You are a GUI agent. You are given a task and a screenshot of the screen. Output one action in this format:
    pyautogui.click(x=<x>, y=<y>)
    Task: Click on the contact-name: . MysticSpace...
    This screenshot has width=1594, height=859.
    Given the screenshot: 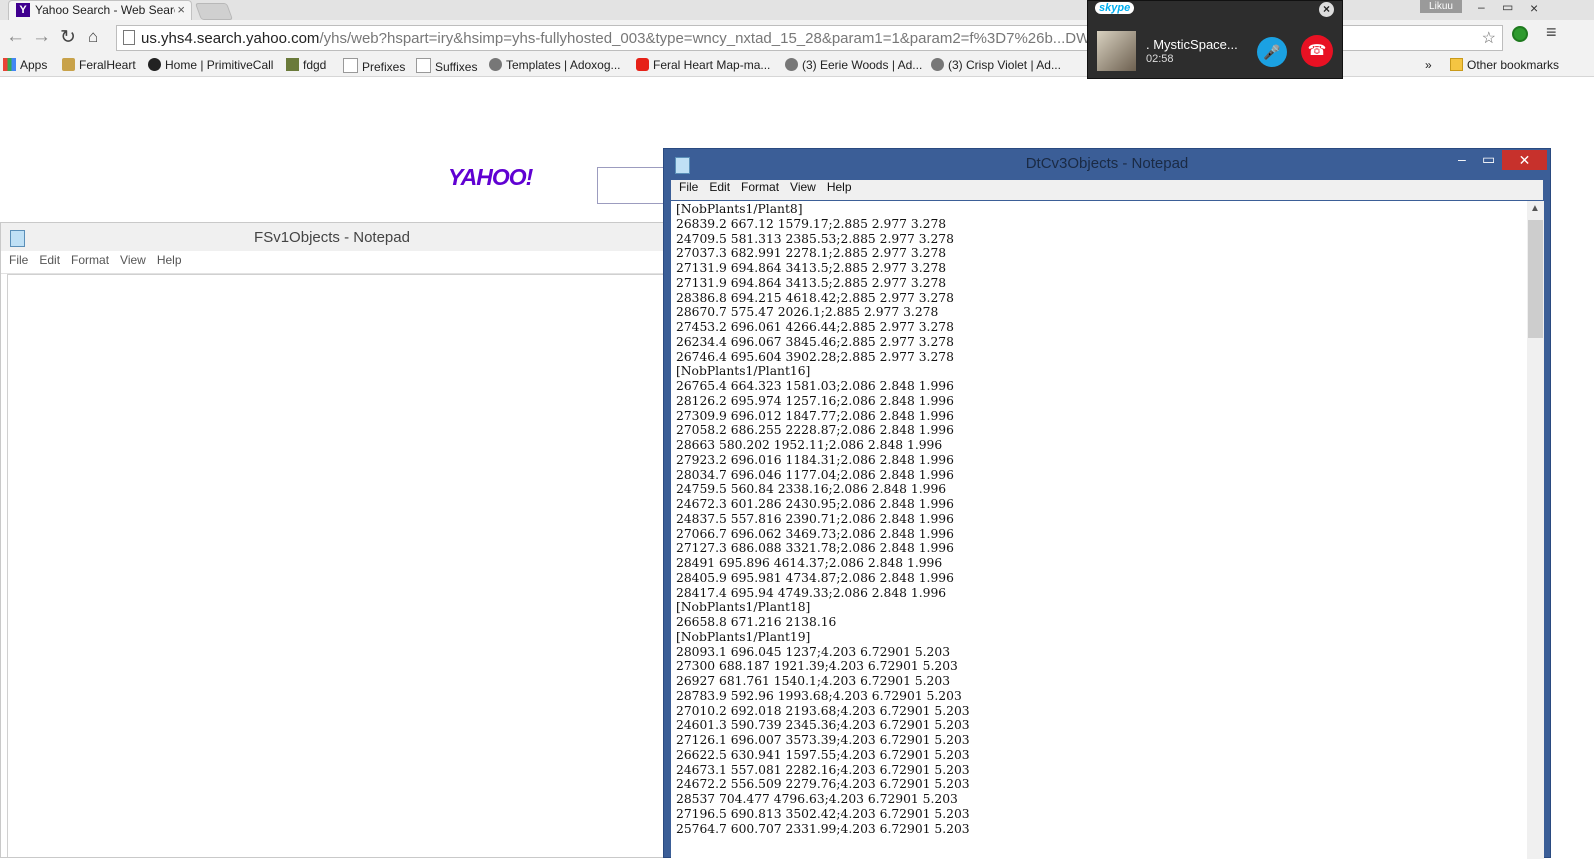 What is the action you would take?
    pyautogui.click(x=1192, y=44)
    